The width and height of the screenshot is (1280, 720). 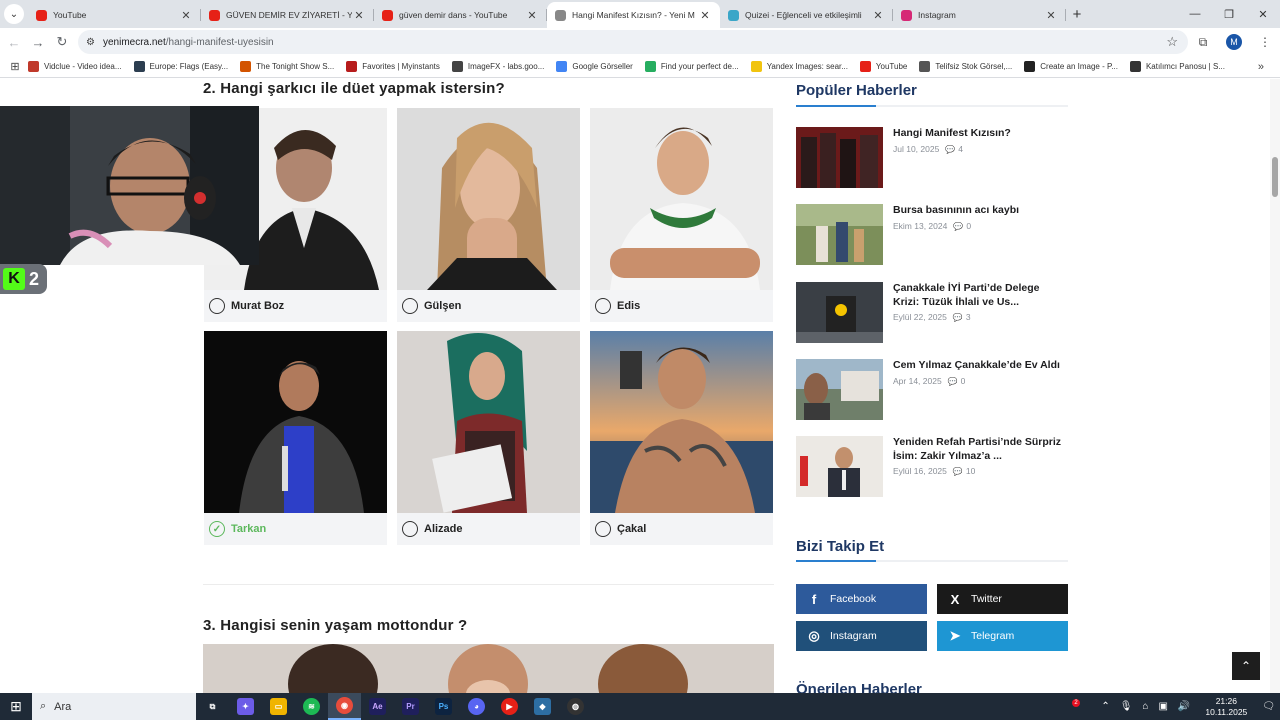 What do you see at coordinates (620, 529) in the screenshot?
I see `option-label: Çakal` at bounding box center [620, 529].